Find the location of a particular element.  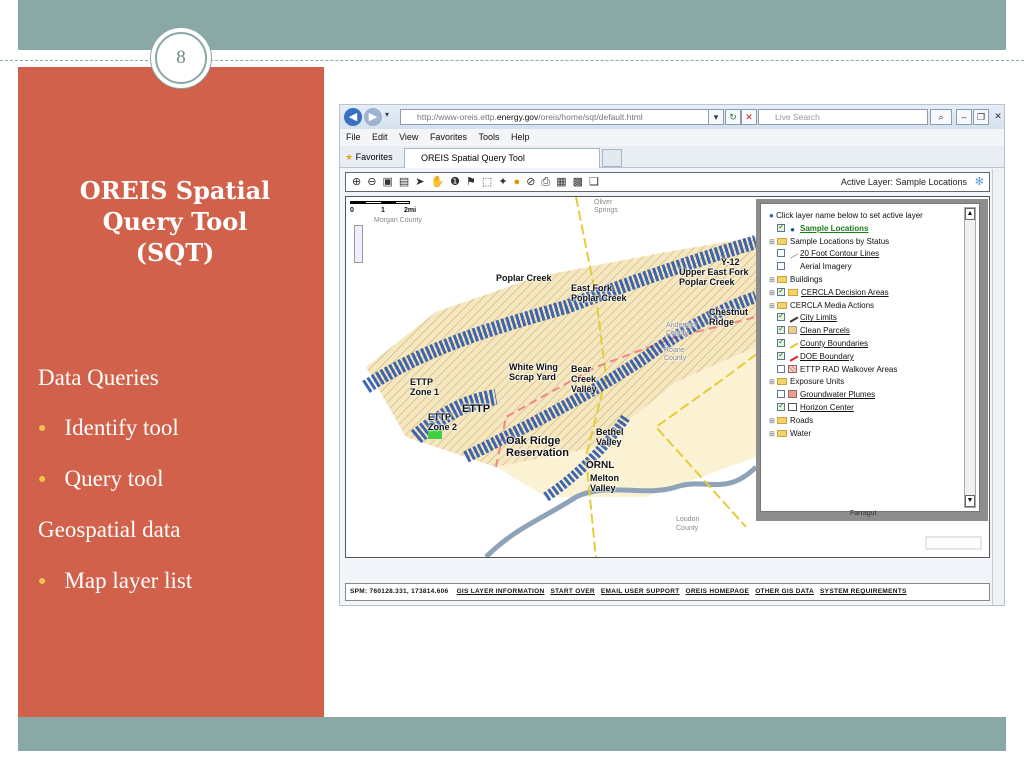

layer-item: Clean Parcels is located at coordinates (874, 330).